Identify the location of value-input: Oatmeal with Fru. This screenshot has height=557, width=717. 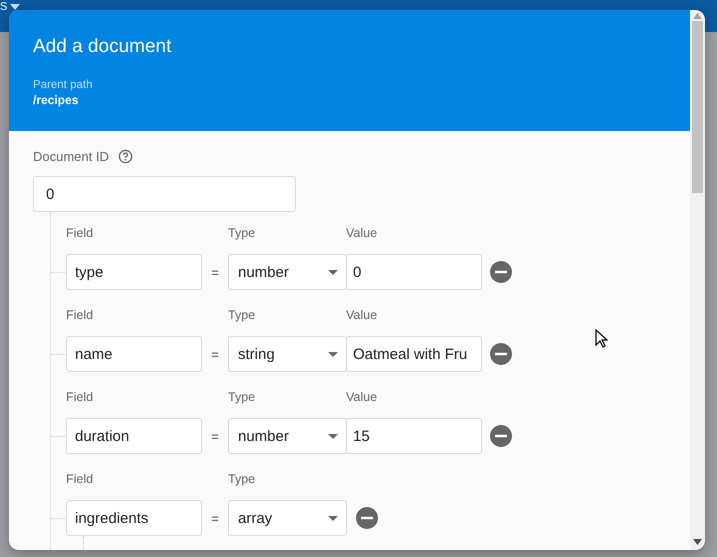
(414, 354).